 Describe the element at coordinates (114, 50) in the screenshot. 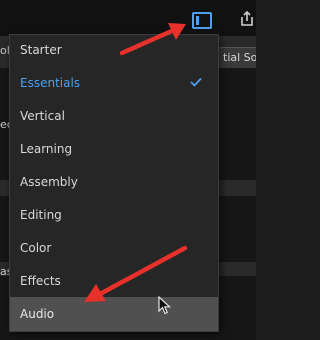

I see `menu-item-starter: Starter` at that location.